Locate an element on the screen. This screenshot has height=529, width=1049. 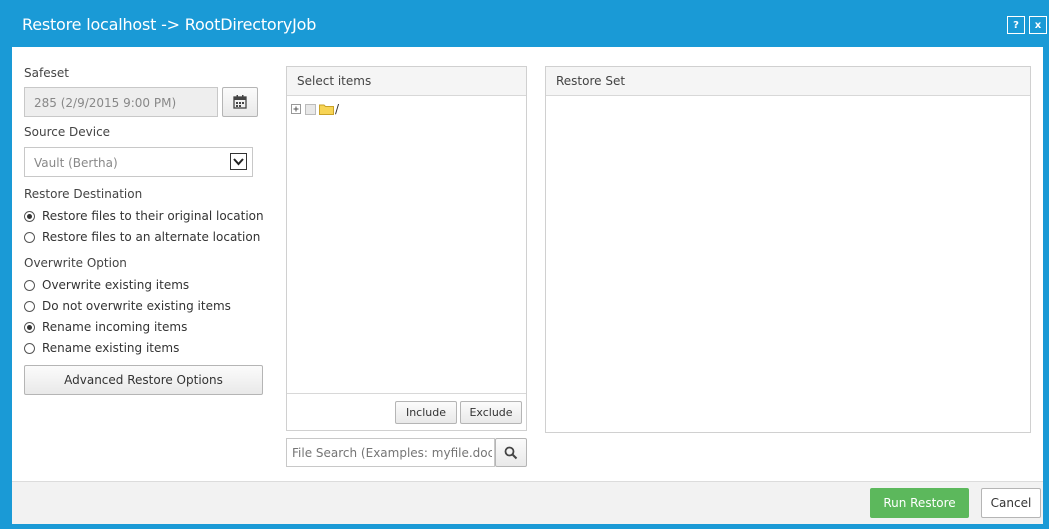
search-button is located at coordinates (511, 452).